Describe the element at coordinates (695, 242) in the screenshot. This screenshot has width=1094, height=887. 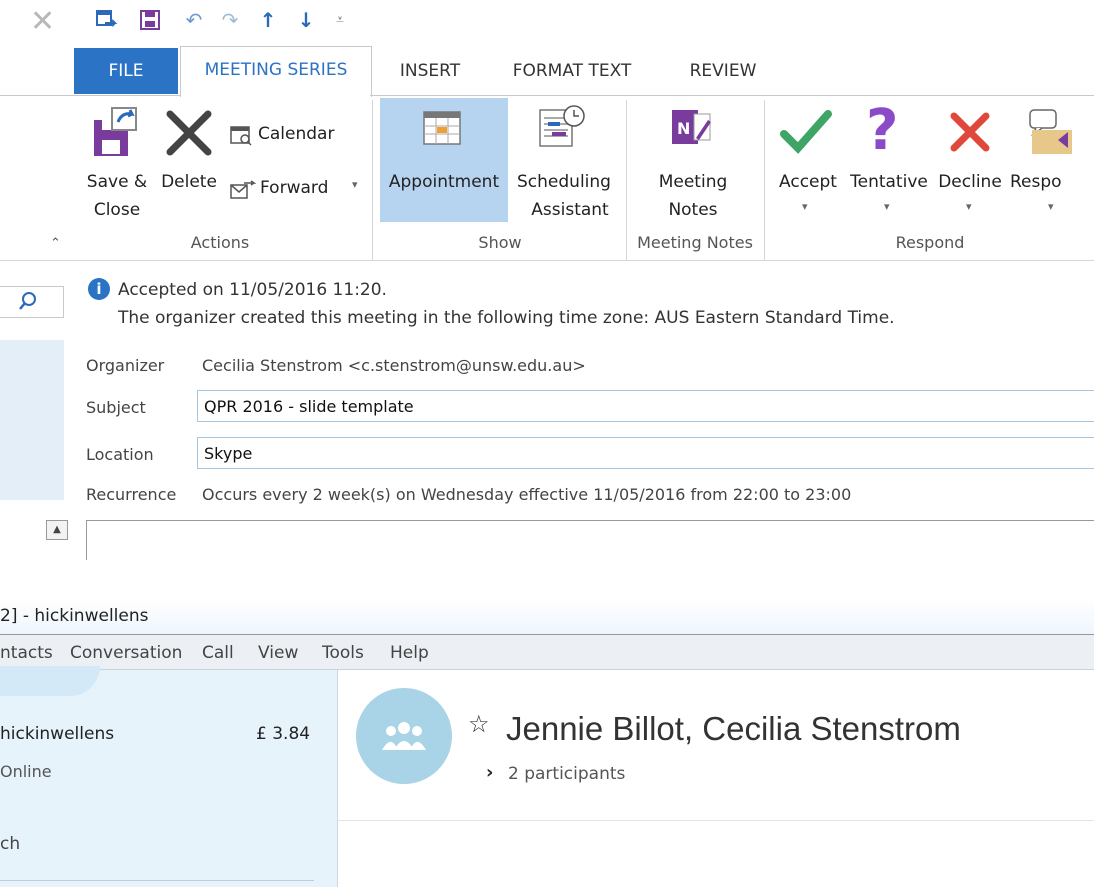
I see `group-label-meeting-notes: Meeting Notes` at that location.